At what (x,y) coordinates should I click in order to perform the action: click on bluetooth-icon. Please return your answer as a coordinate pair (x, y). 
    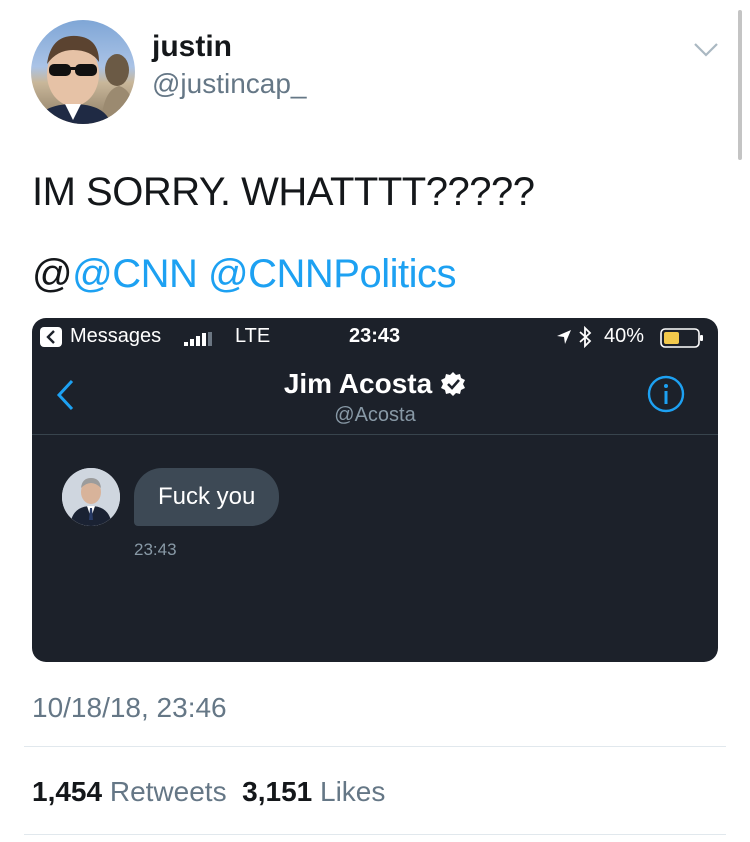
    Looking at the image, I should click on (585, 337).